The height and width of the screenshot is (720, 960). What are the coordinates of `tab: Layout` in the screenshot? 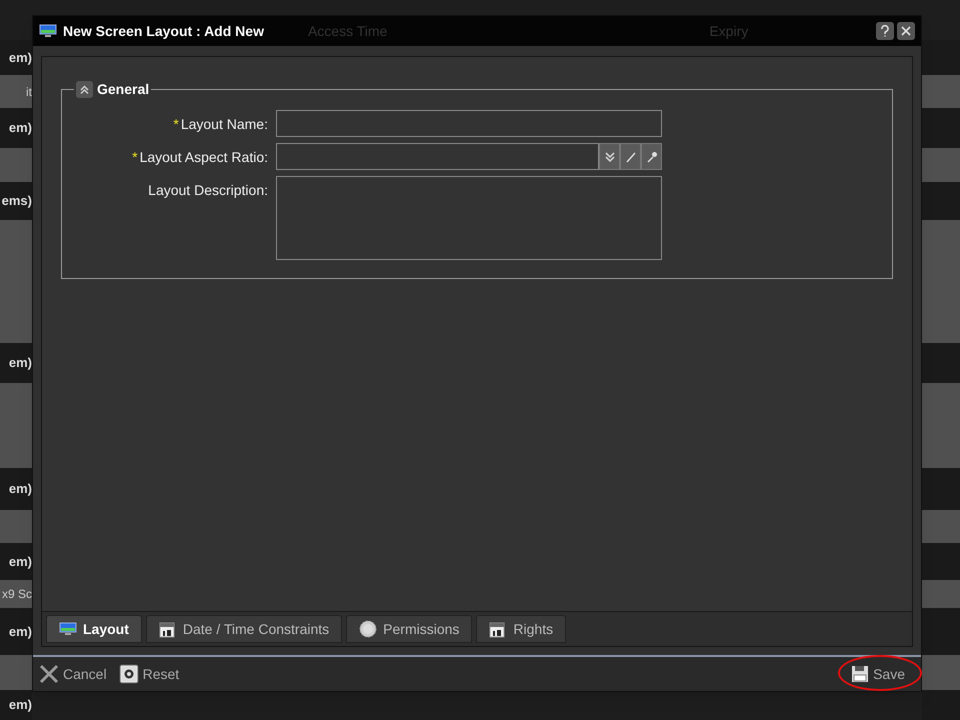 It's located at (94, 629).